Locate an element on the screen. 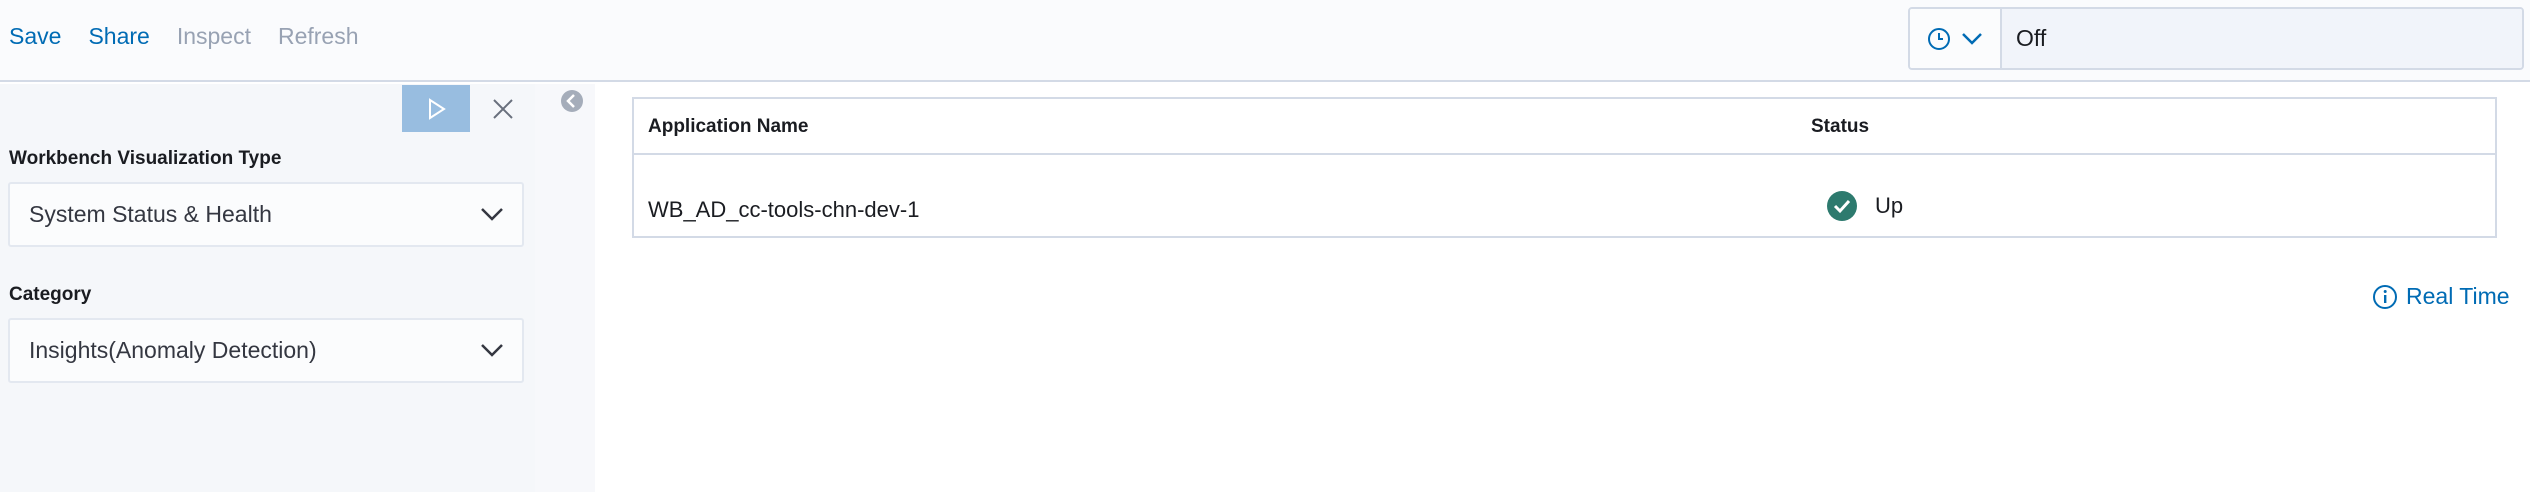  column-header-status: Status is located at coordinates (1840, 127).